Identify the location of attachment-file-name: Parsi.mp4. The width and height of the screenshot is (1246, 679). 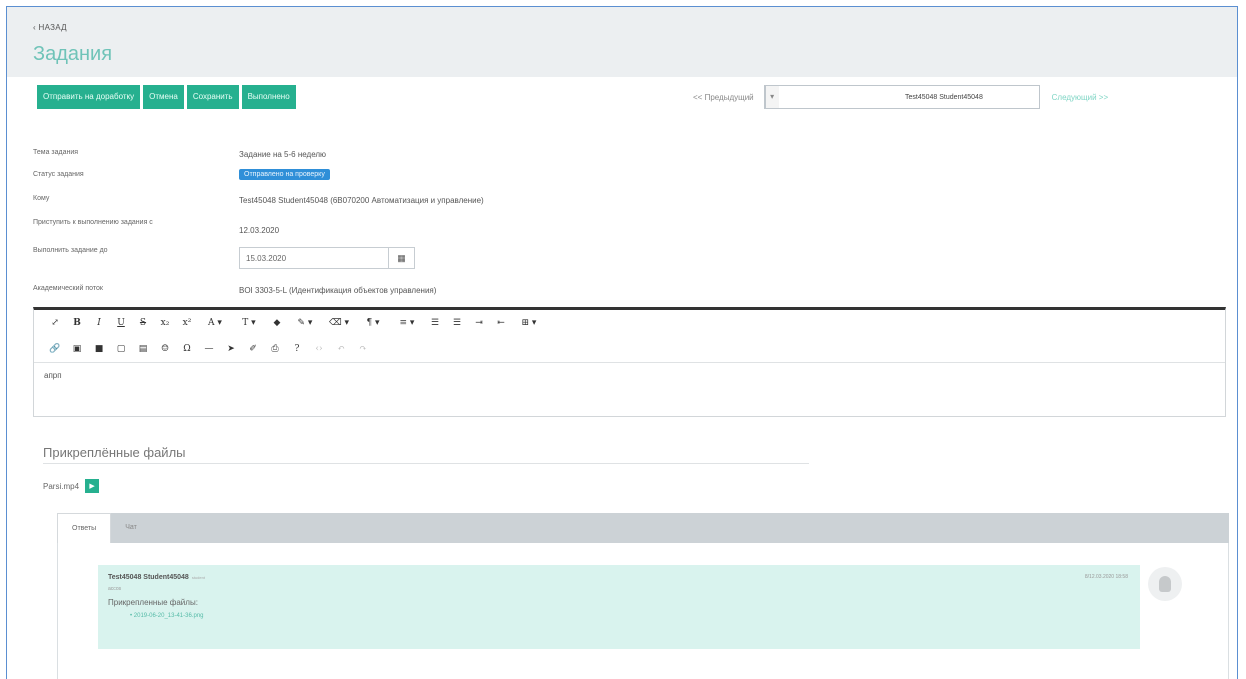
(61, 486).